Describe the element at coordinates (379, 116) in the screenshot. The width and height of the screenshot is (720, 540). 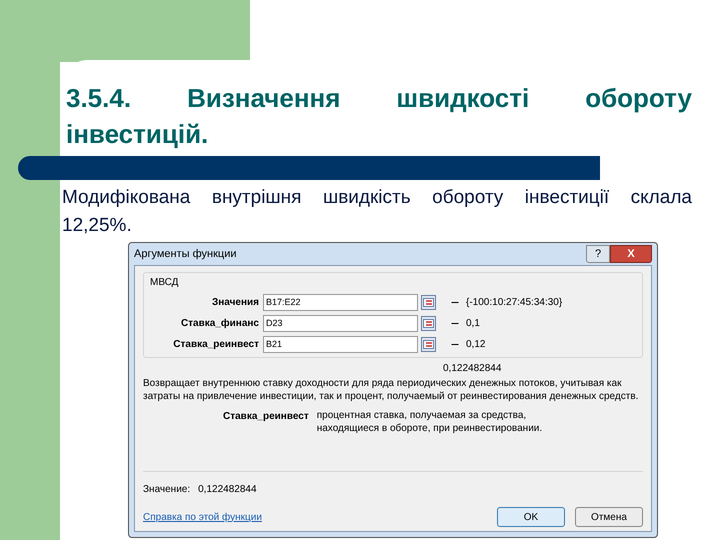
I see `slide-title: 3.5.4. Визначення швидкості обороту інвестицій.` at that location.